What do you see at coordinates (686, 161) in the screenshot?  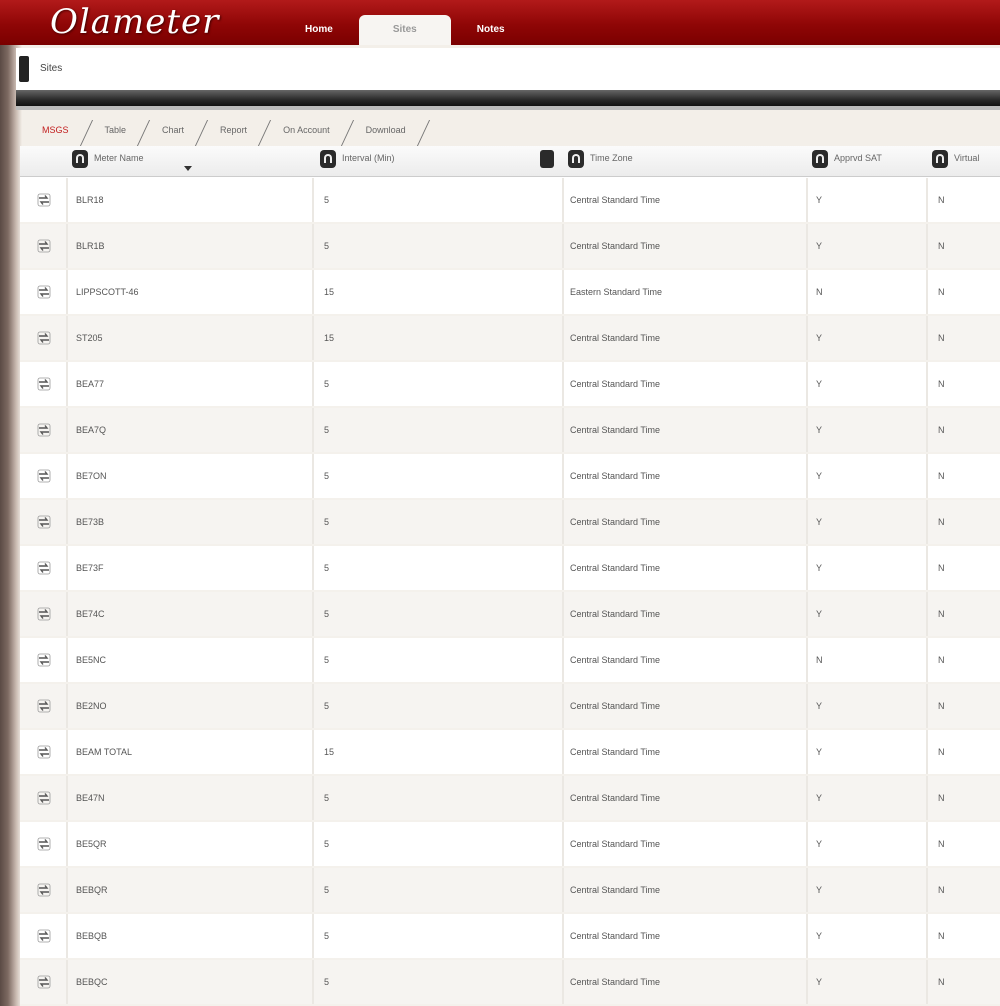 I see `col-header-time-zone: Time Zone` at bounding box center [686, 161].